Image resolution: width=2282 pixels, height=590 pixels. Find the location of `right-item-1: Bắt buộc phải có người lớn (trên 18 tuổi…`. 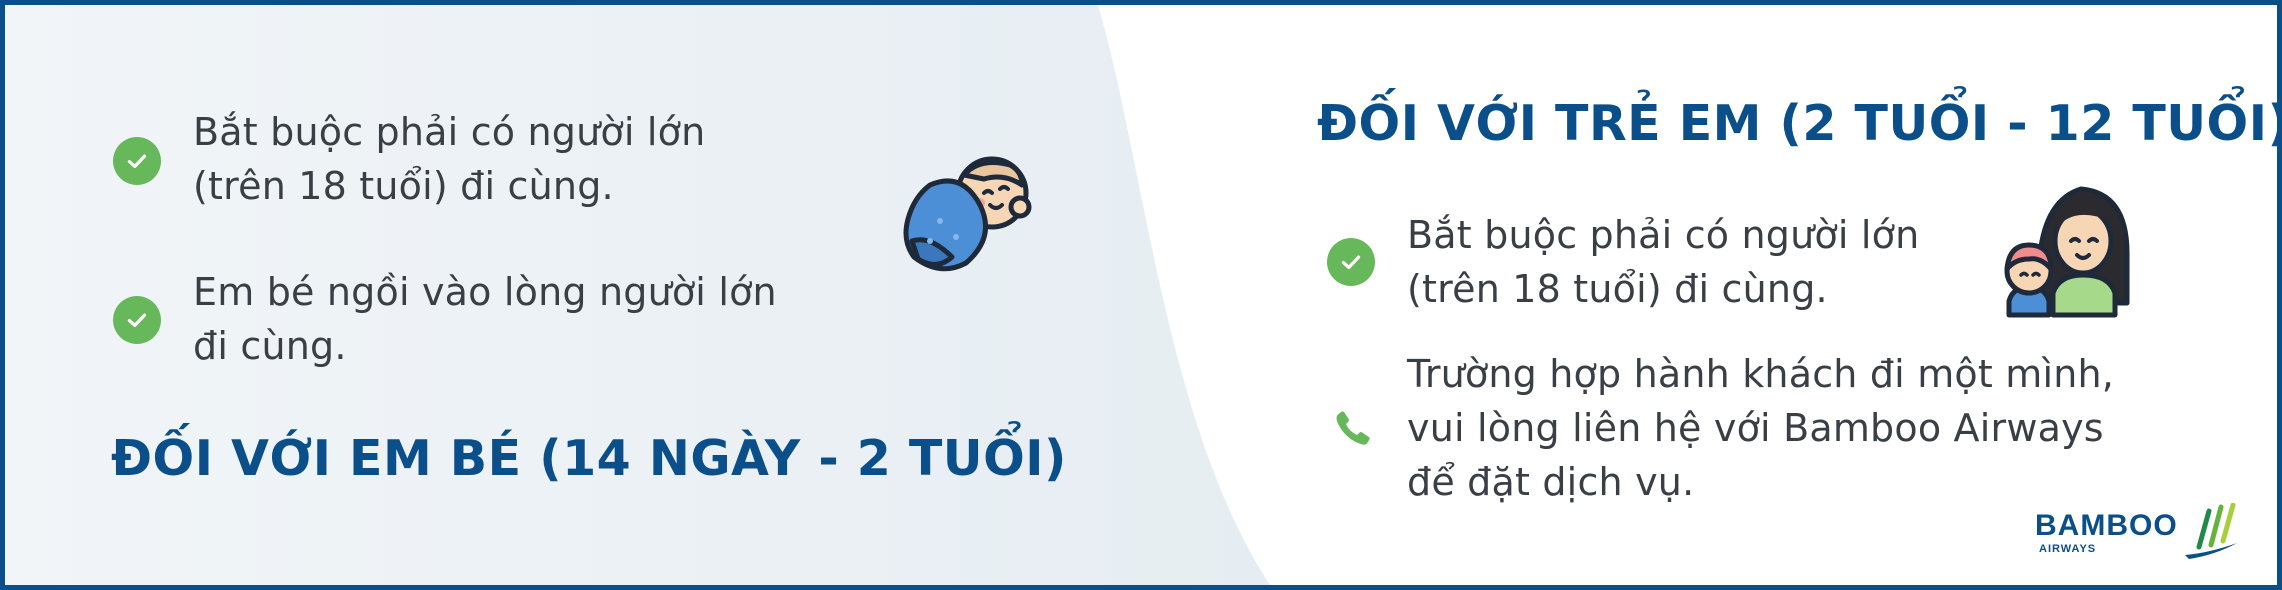

right-item-1: Bắt buộc phải có người lớn (trên 18 tuổi… is located at coordinates (1663, 262).